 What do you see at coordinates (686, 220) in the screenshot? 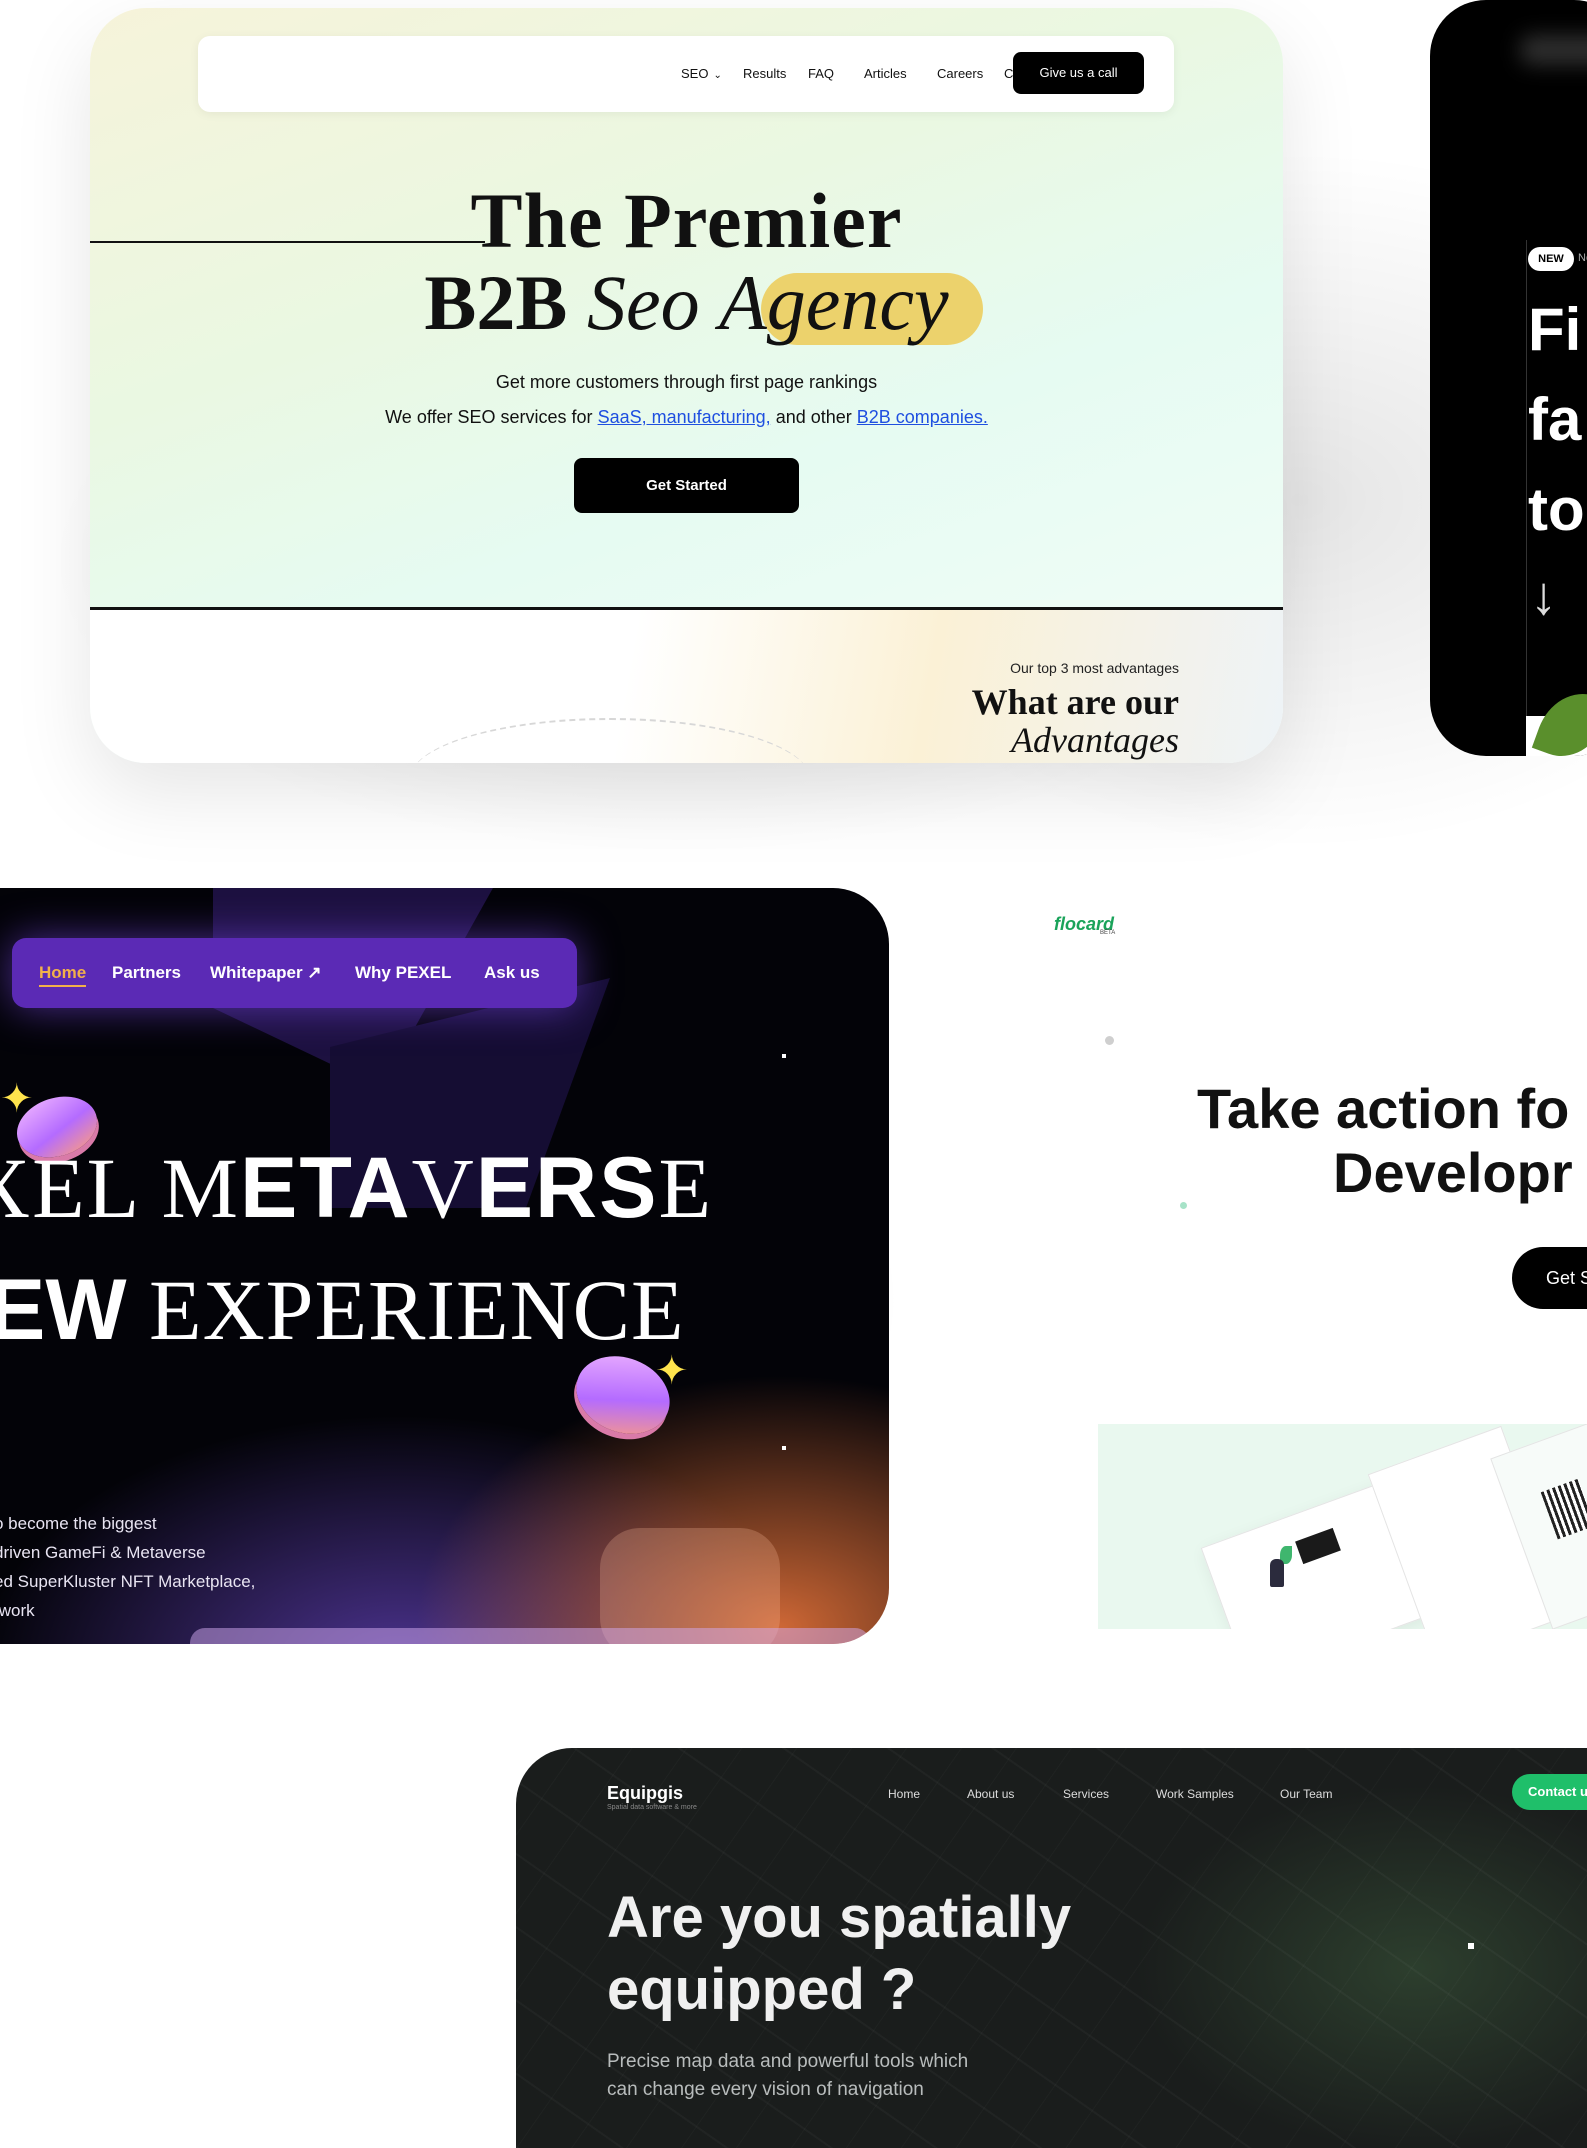
I see `hero-title-line1: The Premier` at bounding box center [686, 220].